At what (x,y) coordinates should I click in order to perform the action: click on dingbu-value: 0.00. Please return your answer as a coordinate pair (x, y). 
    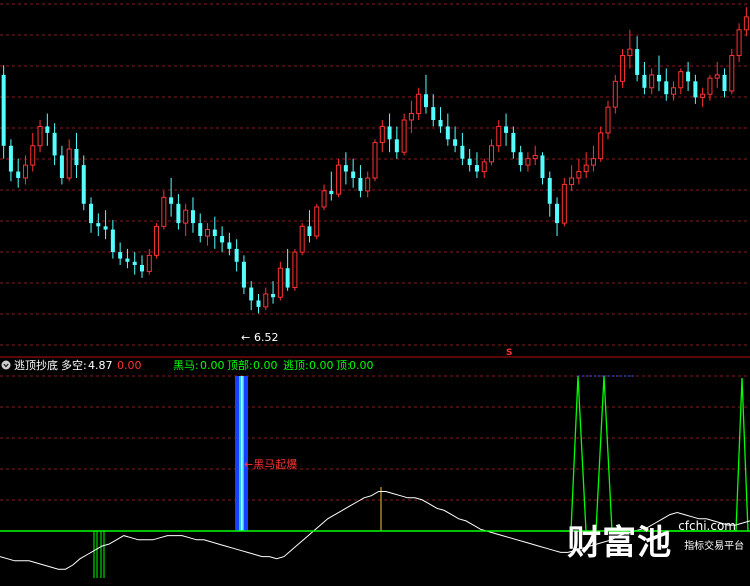
    Looking at the image, I should click on (265, 365).